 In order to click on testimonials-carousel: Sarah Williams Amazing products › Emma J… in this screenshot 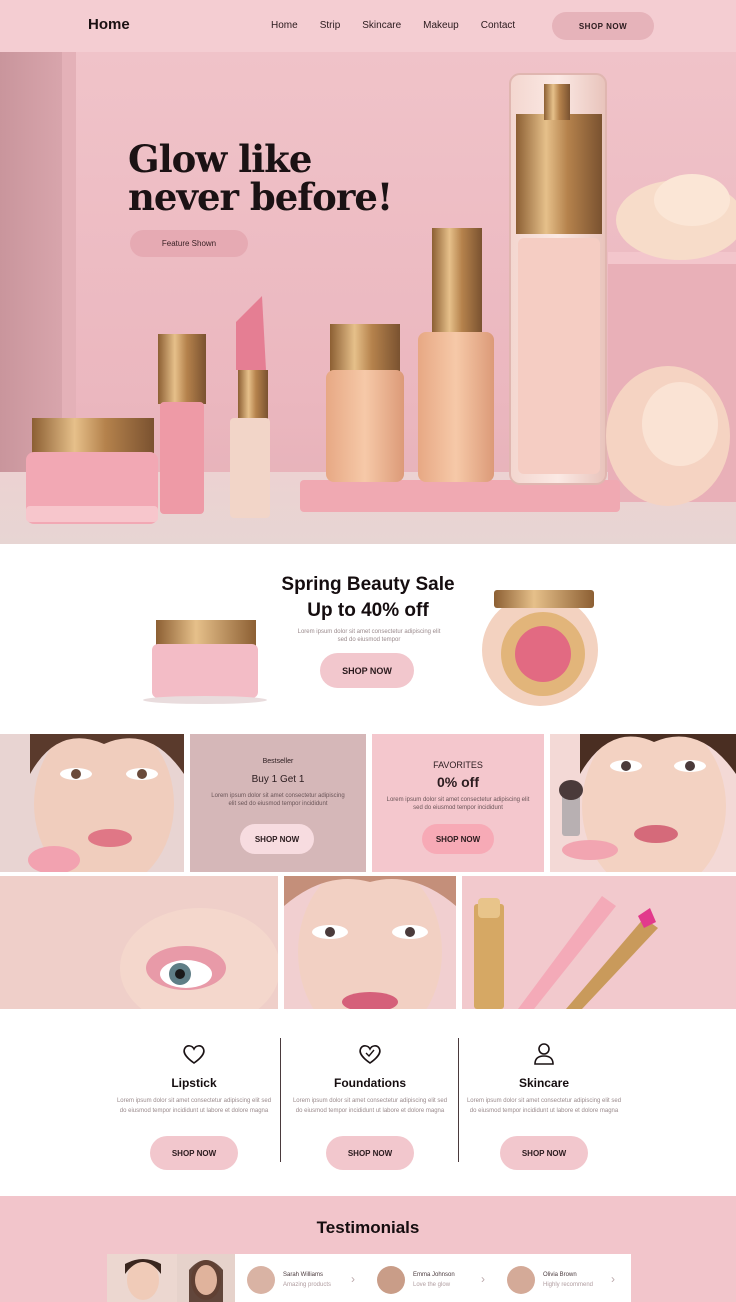, I will do `click(369, 1278)`.